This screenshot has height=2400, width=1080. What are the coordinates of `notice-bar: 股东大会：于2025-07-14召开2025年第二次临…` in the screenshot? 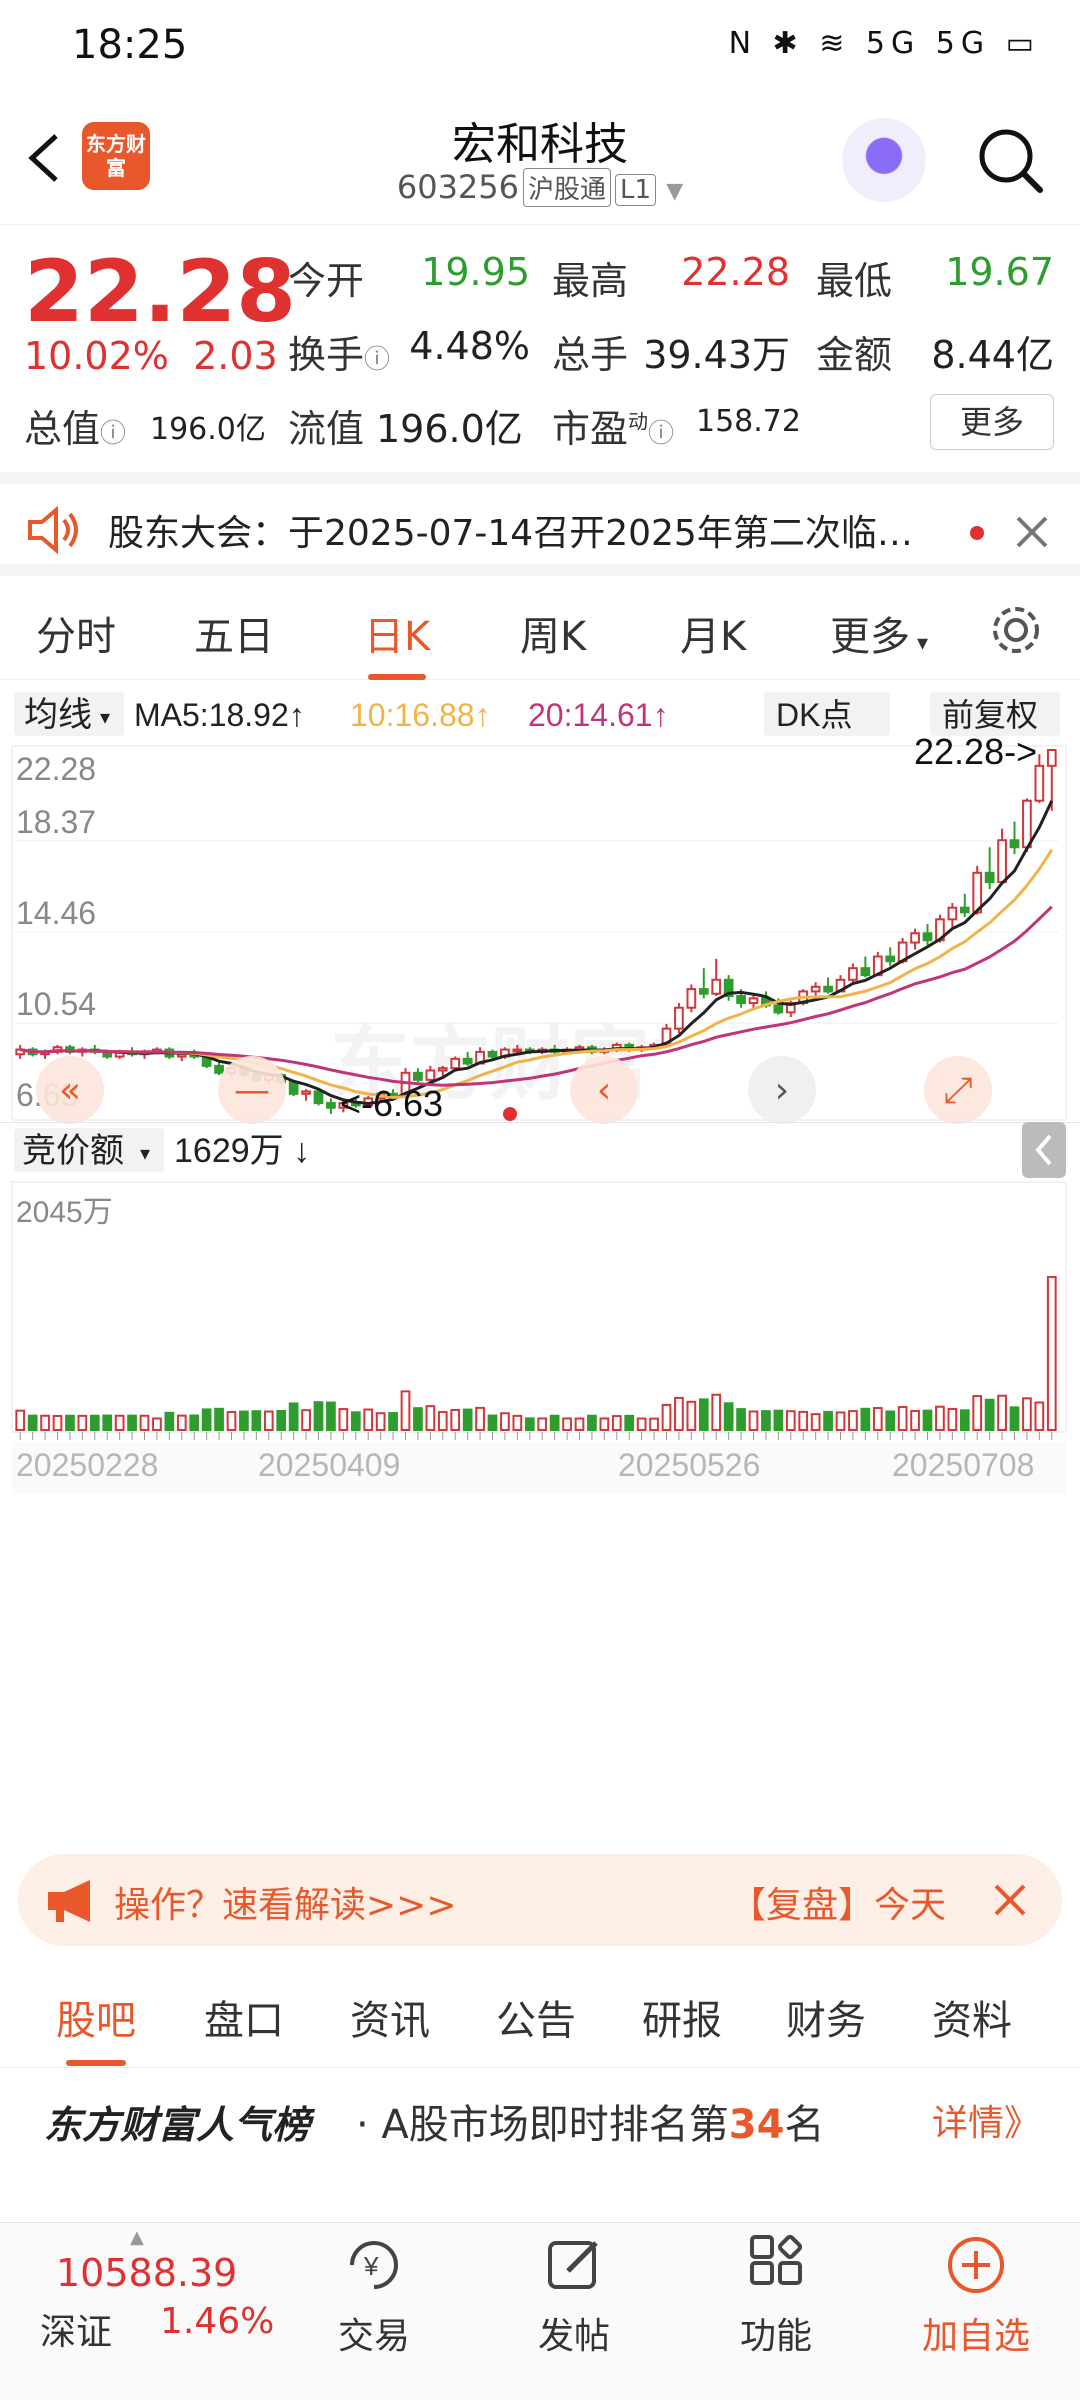 It's located at (540, 524).